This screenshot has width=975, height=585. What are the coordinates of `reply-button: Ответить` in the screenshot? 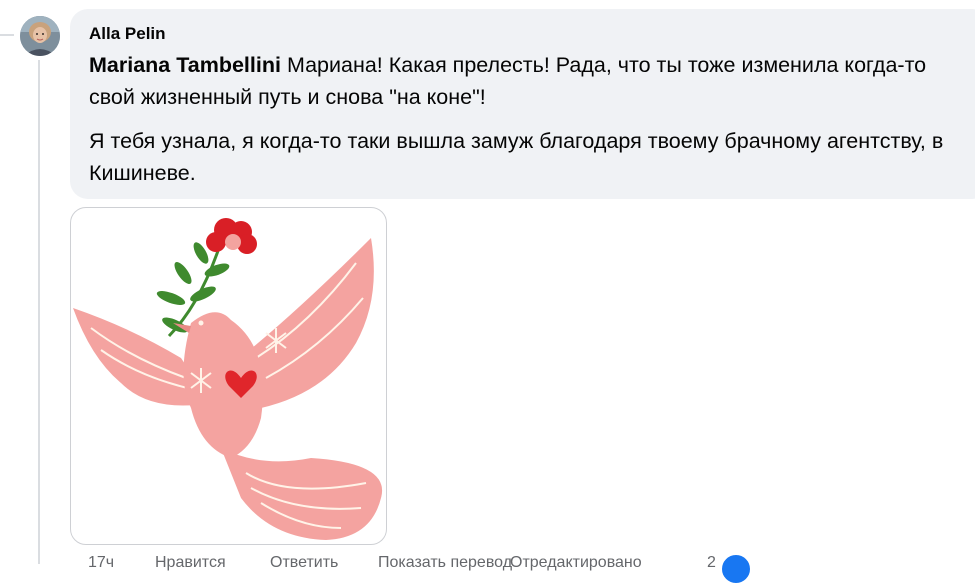 It's located at (304, 563).